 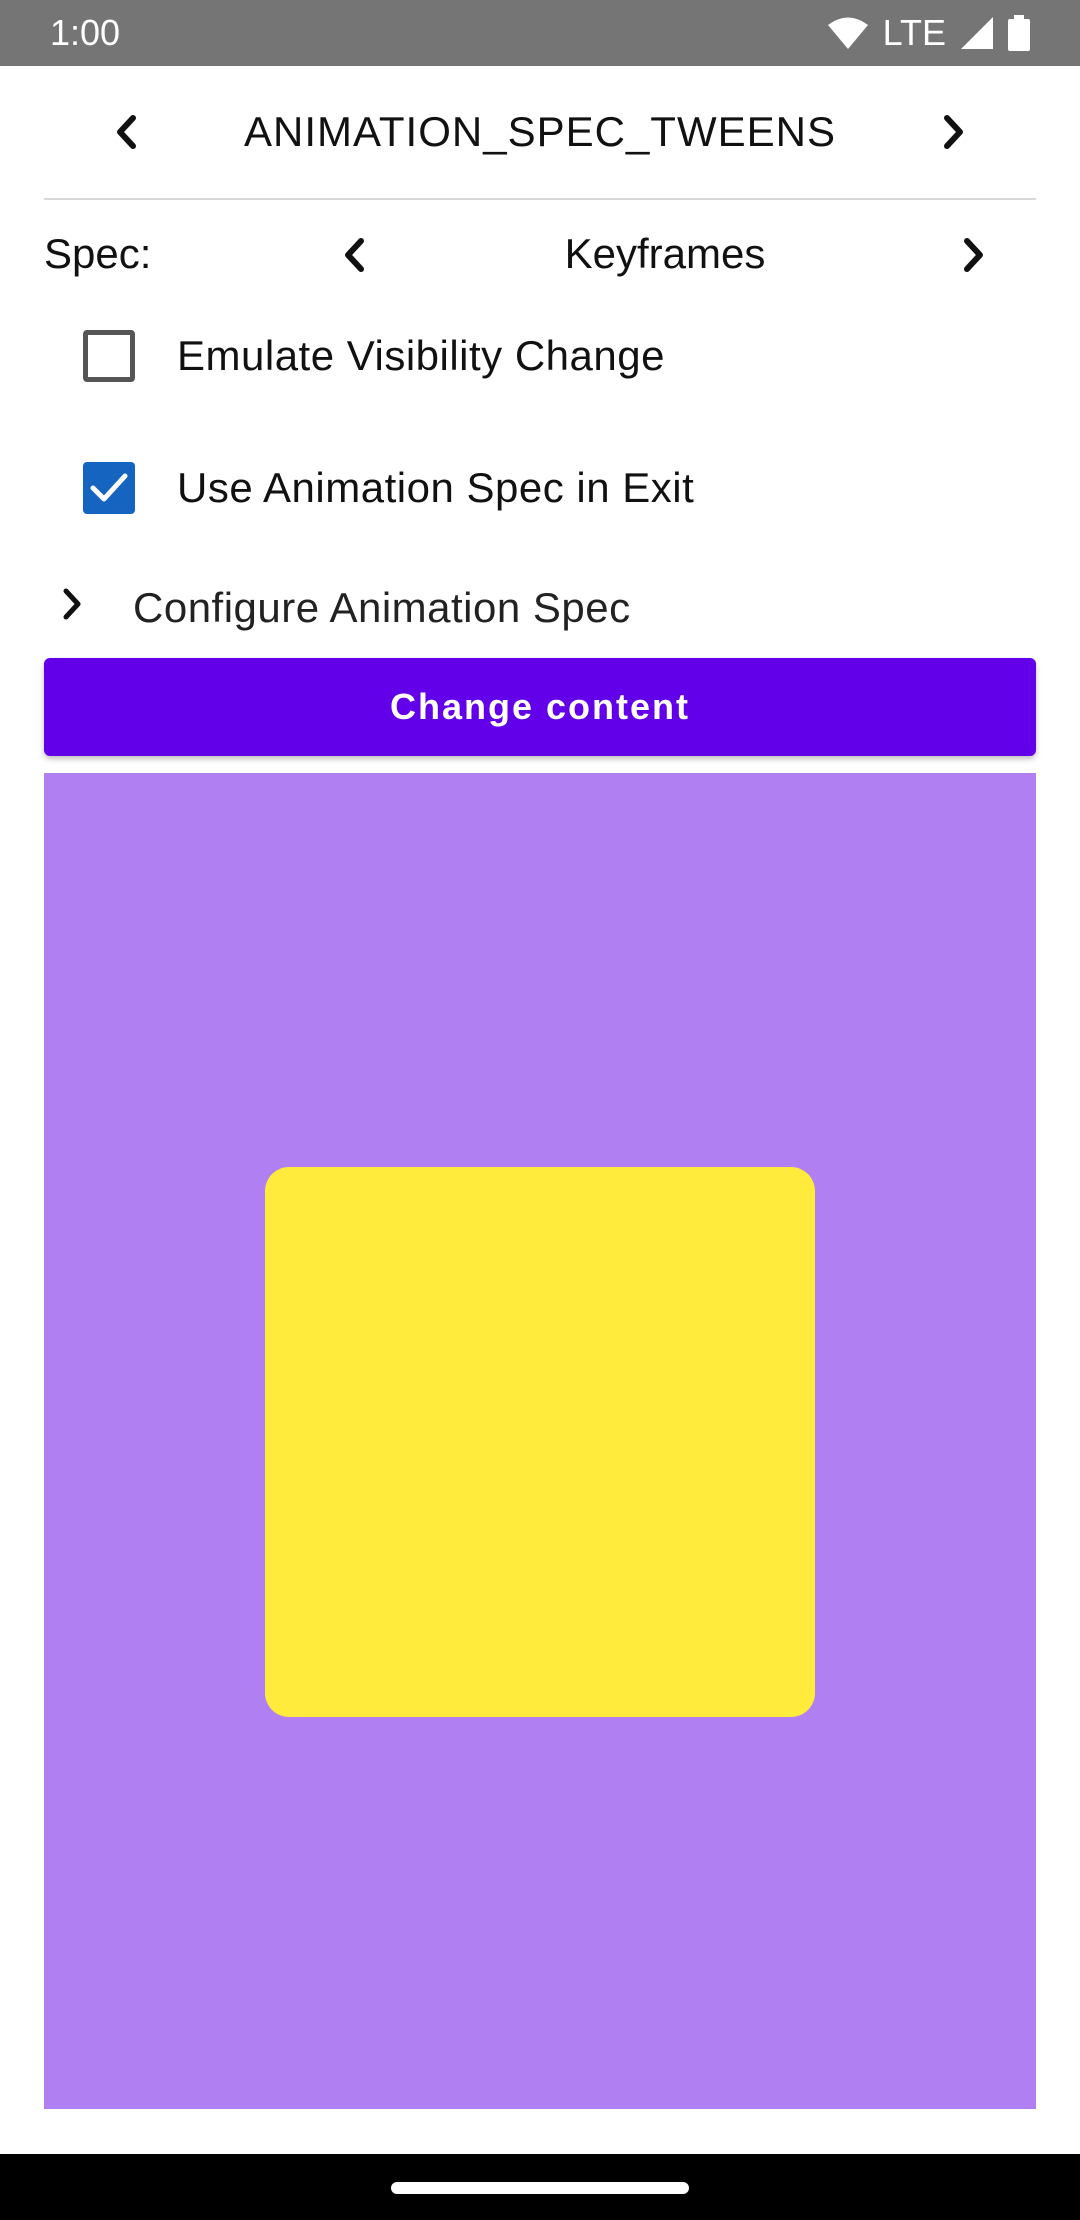 I want to click on next-spec-button, so click(x=974, y=255).